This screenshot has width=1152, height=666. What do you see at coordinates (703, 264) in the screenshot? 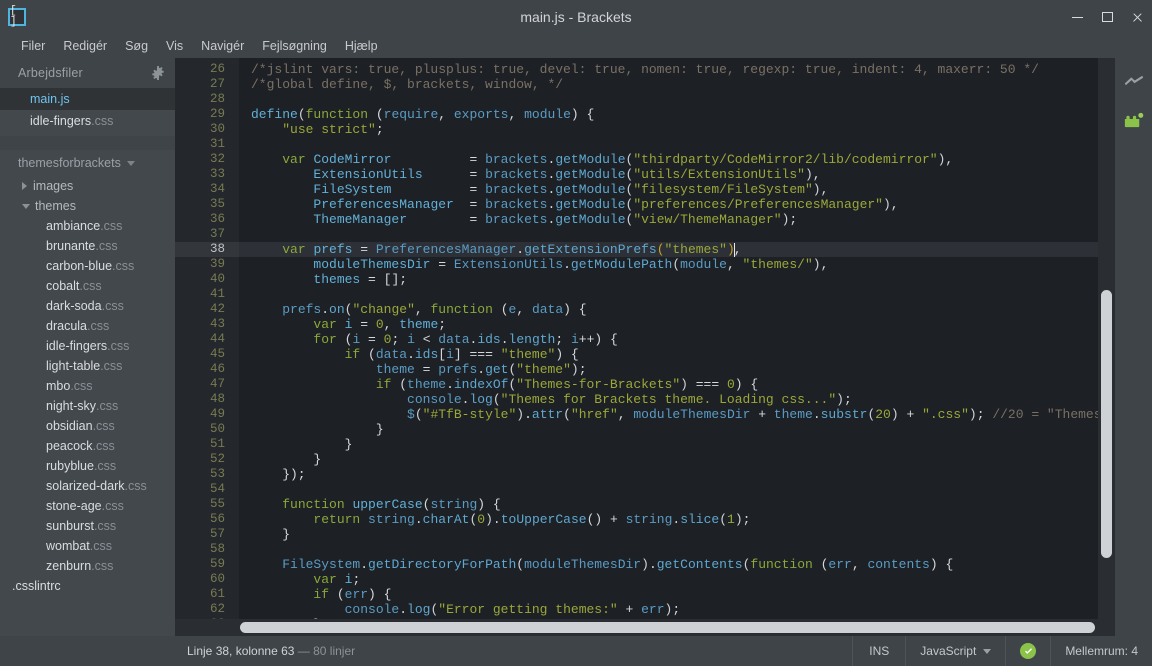
I see `code-token-var: module` at bounding box center [703, 264].